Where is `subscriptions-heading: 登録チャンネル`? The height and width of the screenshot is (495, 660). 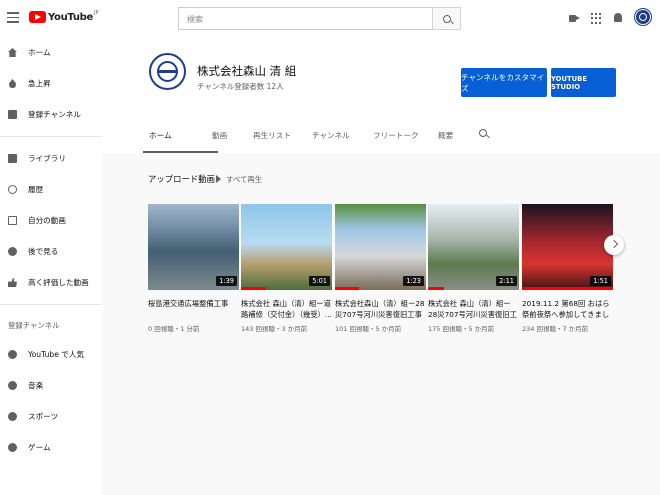
subscriptions-heading: 登録チャンネル is located at coordinates (34, 325).